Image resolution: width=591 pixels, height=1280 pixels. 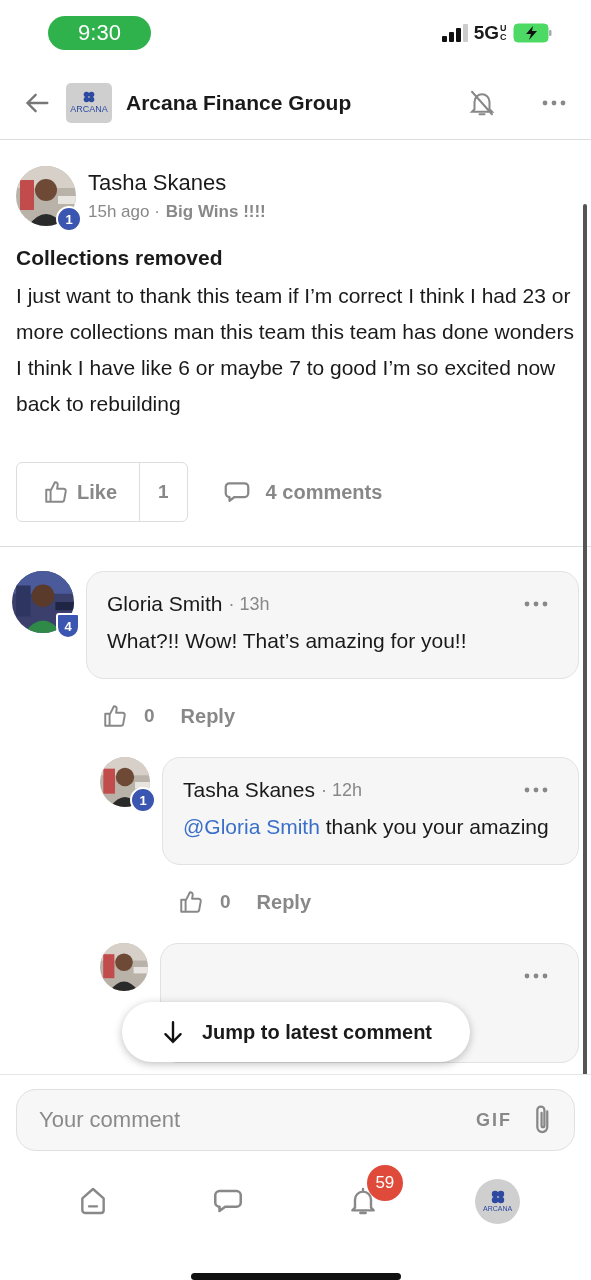 What do you see at coordinates (177, 183) in the screenshot?
I see `post-author: Tasha Skanes` at bounding box center [177, 183].